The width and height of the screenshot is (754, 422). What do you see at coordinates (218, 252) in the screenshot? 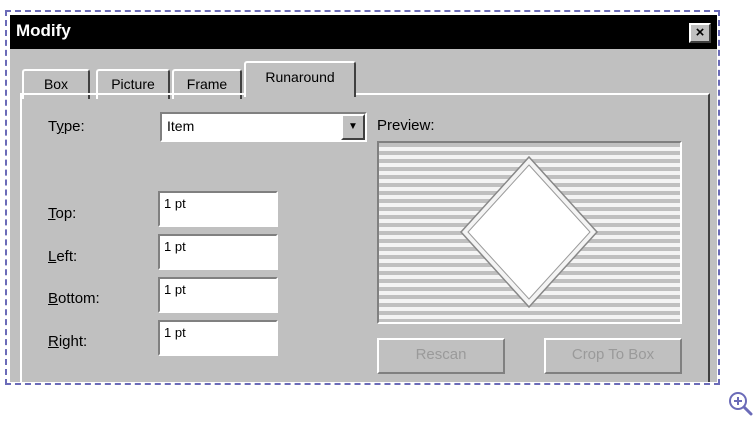
I see `left-field: 1 pt` at bounding box center [218, 252].